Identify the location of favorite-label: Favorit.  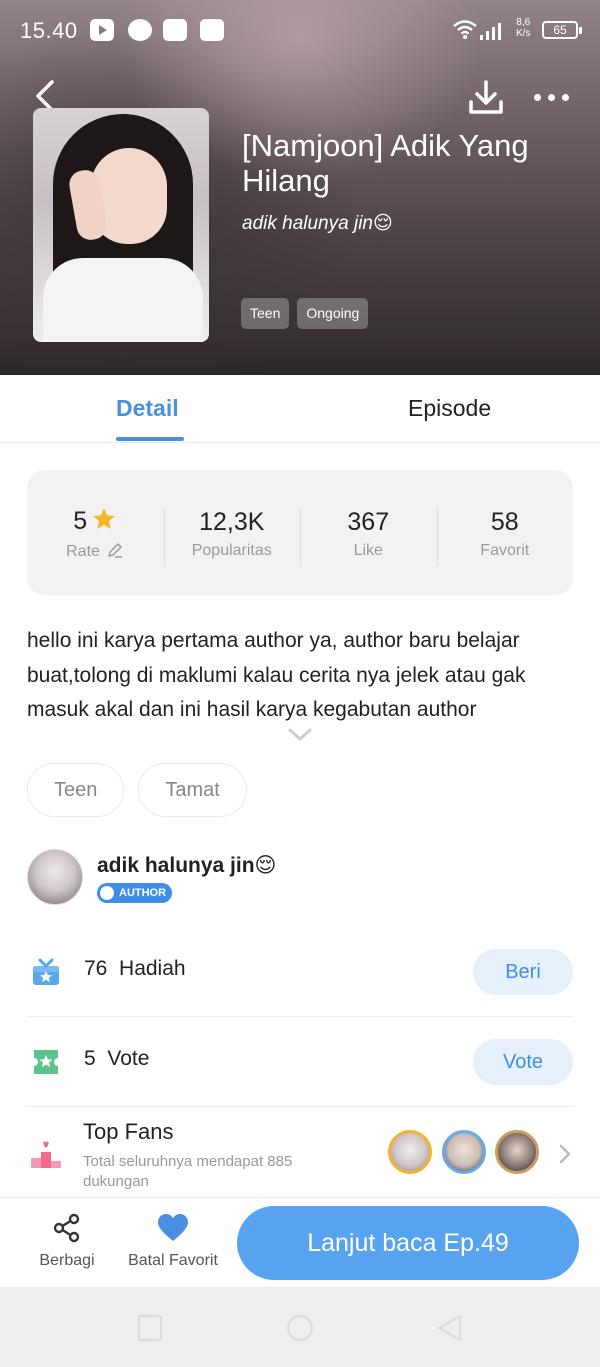
(505, 550).